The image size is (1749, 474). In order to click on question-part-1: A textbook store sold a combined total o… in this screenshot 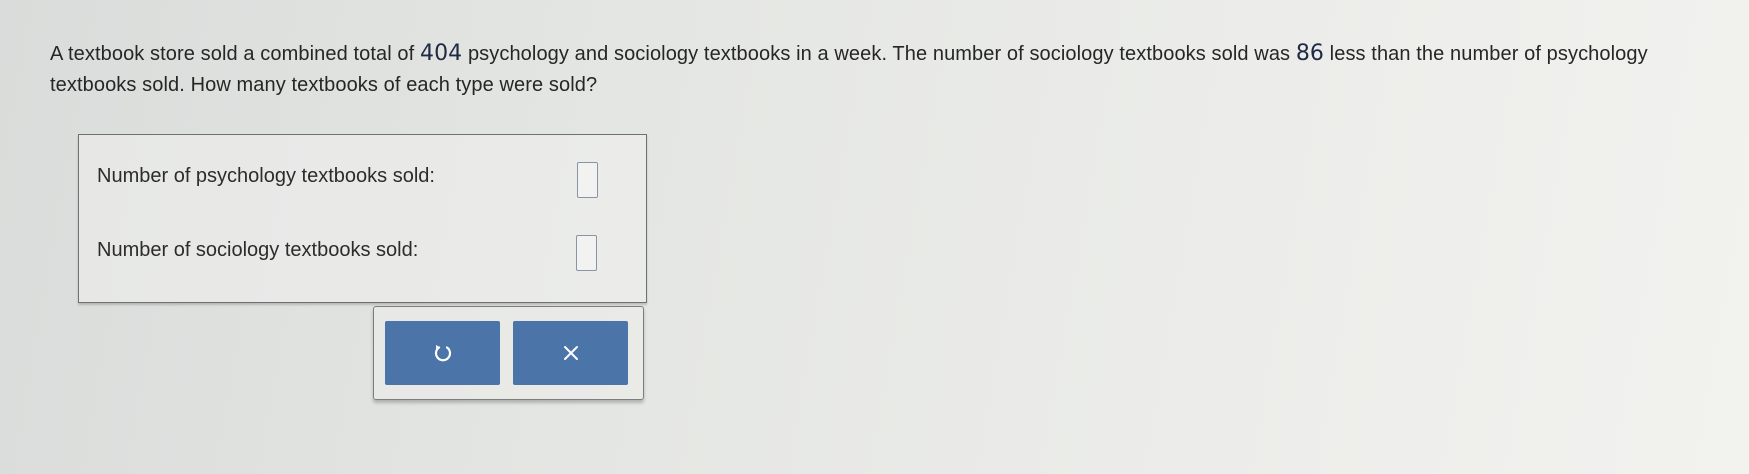, I will do `click(235, 54)`.